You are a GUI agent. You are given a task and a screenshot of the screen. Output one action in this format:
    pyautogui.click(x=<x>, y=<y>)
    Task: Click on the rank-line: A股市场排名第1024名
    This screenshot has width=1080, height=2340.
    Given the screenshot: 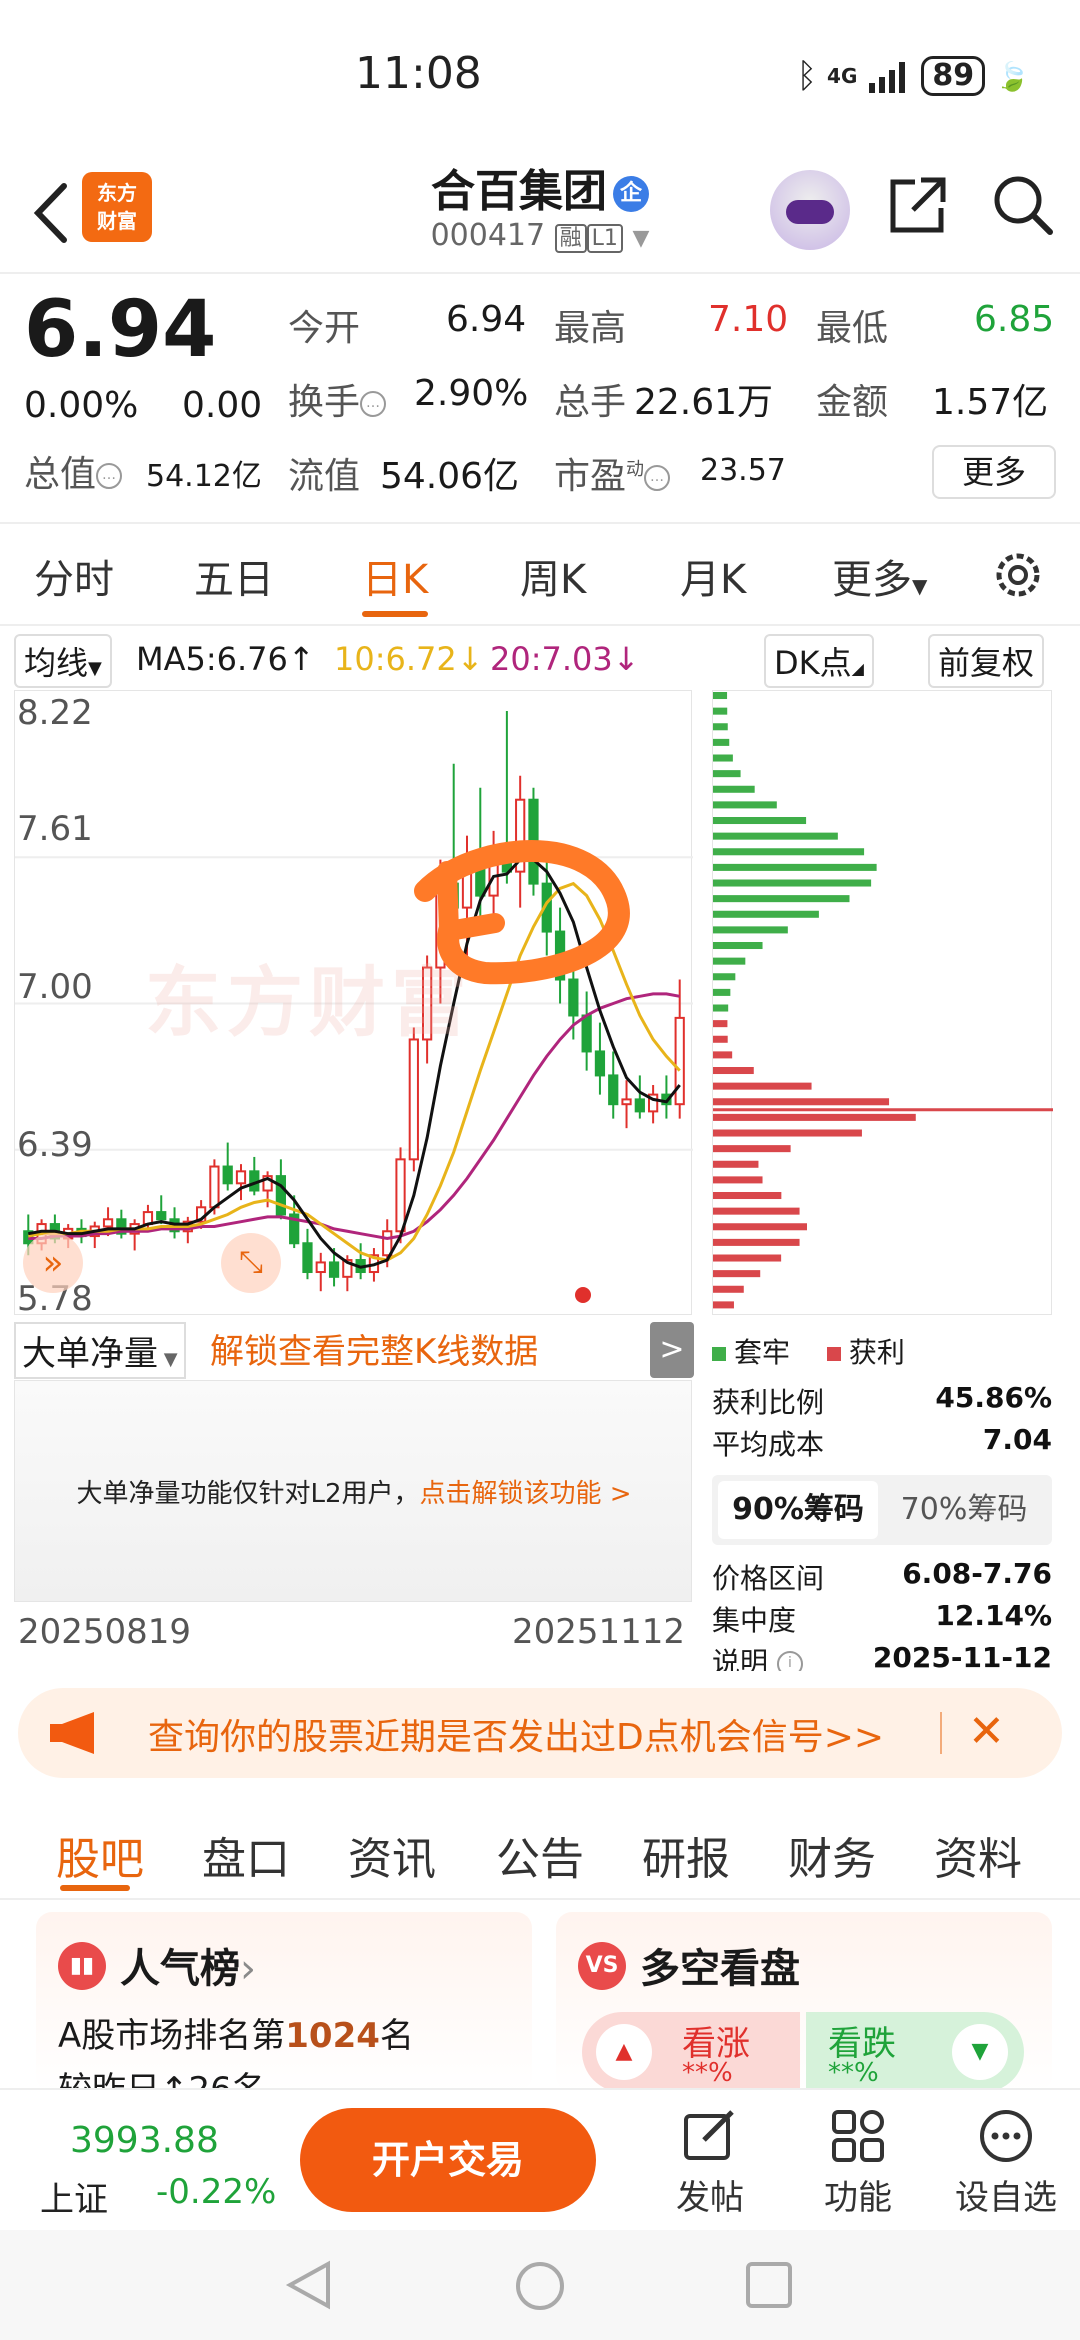 What is the action you would take?
    pyautogui.click(x=236, y=2036)
    